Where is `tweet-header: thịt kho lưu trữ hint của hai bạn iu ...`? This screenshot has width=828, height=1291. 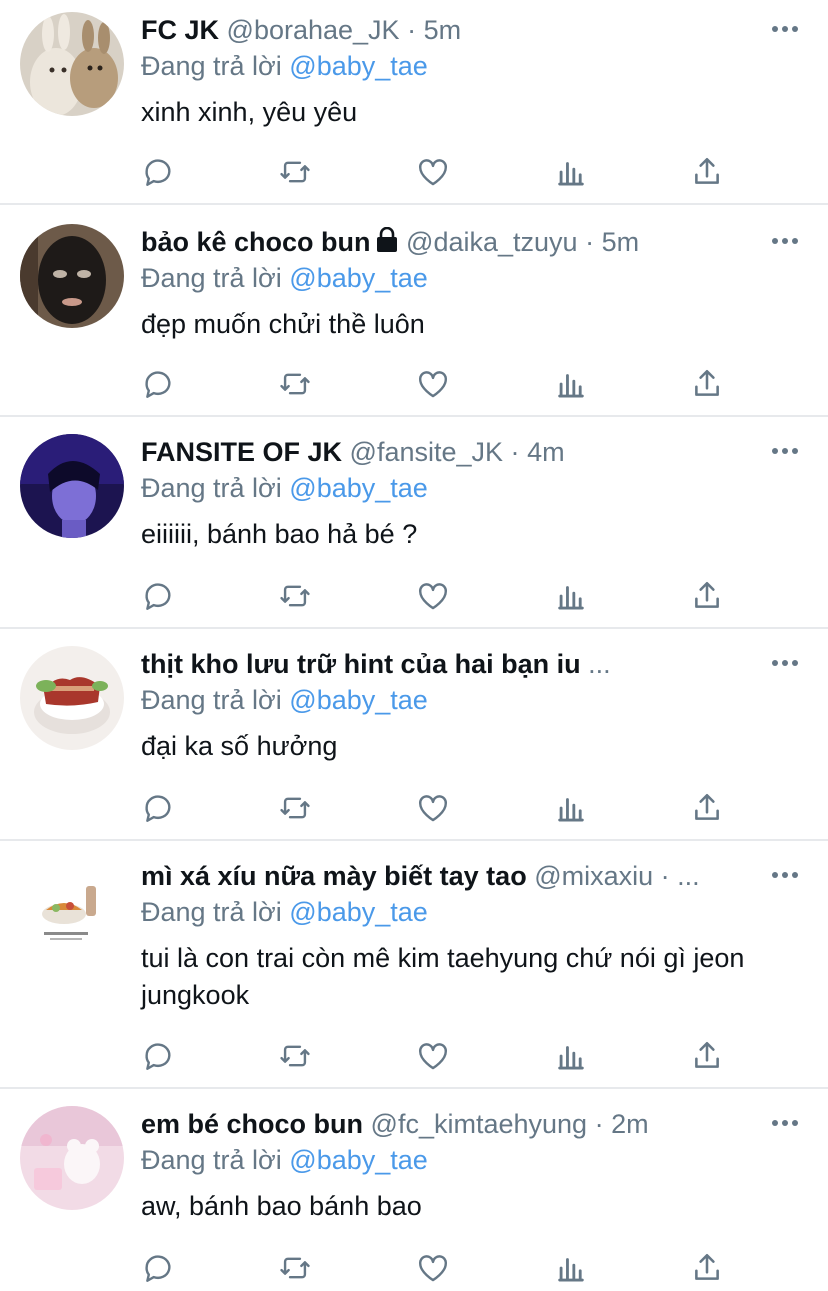 tweet-header: thịt kho lưu trữ hint của hai bạn iu ... is located at coordinates (451, 664).